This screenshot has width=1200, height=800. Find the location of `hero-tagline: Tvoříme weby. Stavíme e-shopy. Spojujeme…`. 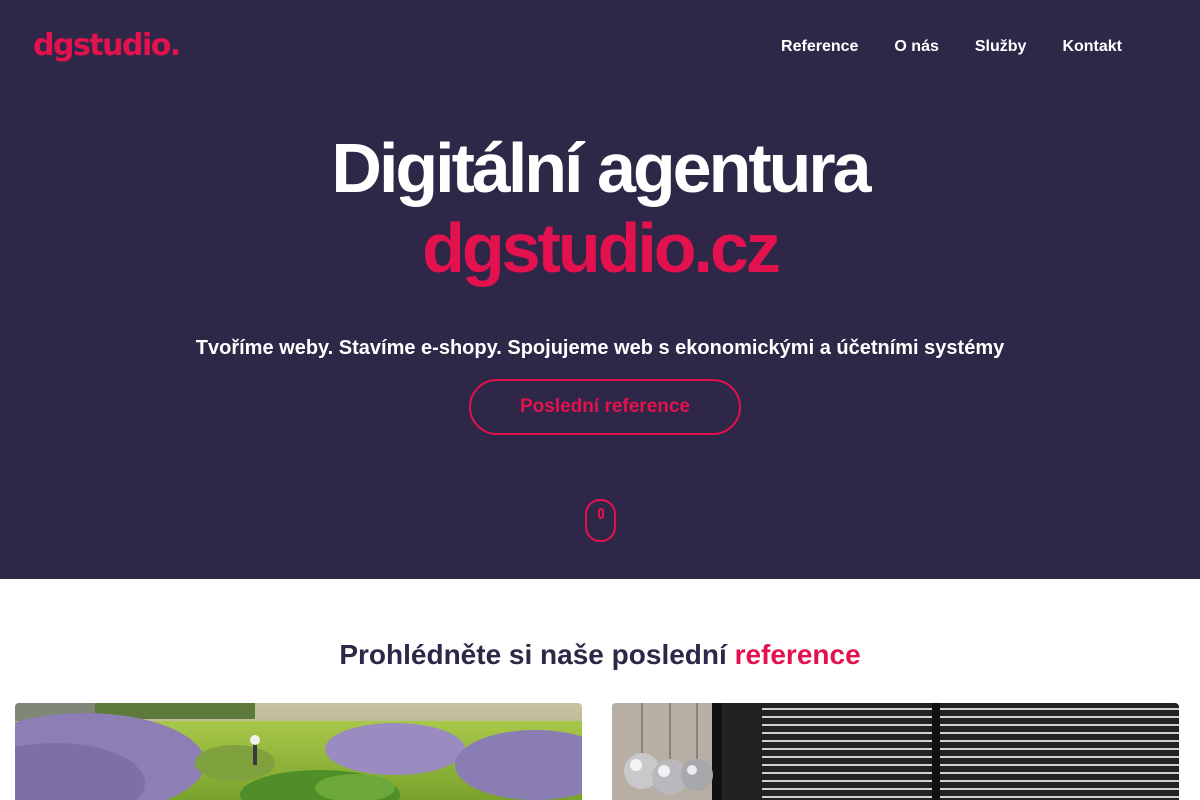

hero-tagline: Tvoříme weby. Stavíme e-shopy. Spojujeme… is located at coordinates (600, 348).